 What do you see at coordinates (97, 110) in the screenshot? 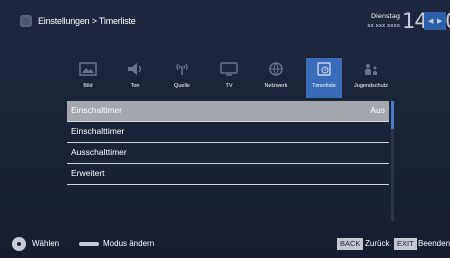
I see `menu-item-label: Einschaltimer` at bounding box center [97, 110].